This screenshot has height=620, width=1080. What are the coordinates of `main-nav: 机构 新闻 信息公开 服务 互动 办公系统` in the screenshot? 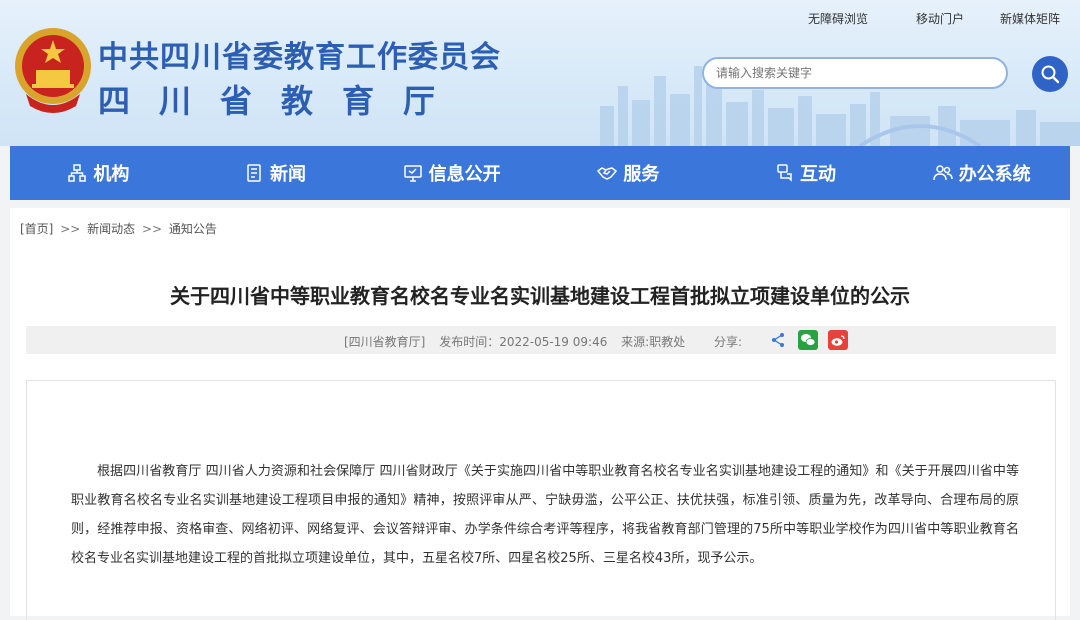 It's located at (540, 173).